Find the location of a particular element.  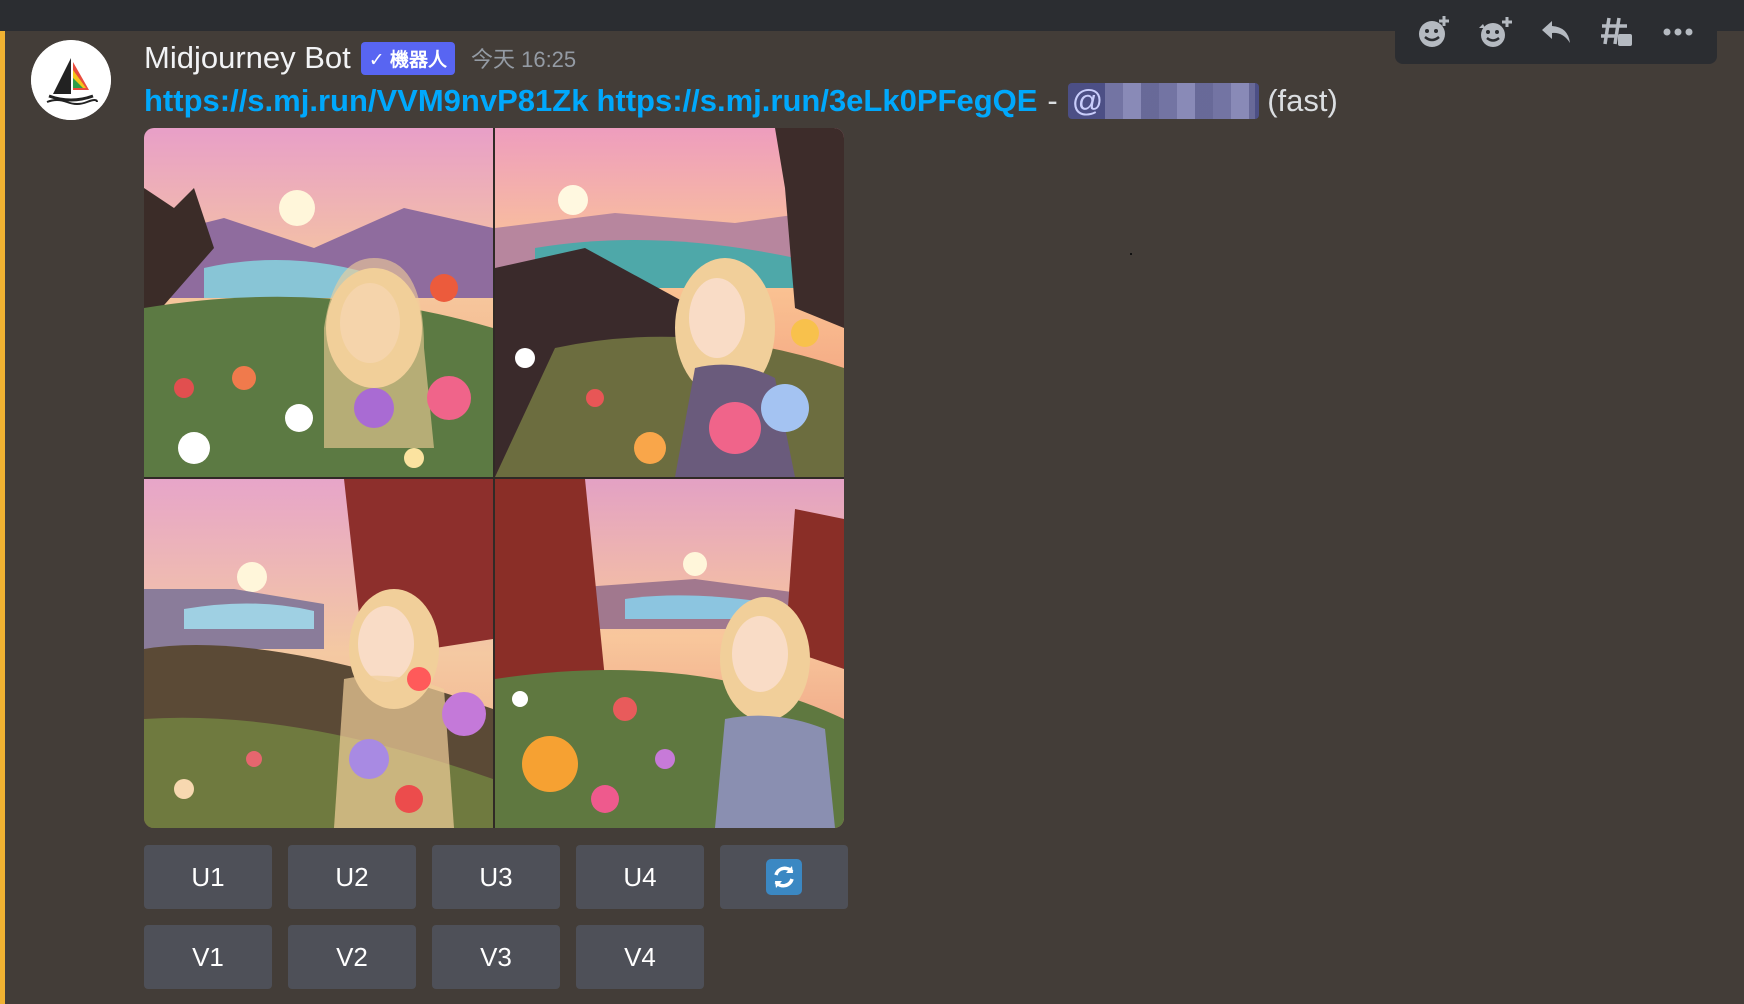

mention-highlight-bar is located at coordinates (2, 517).